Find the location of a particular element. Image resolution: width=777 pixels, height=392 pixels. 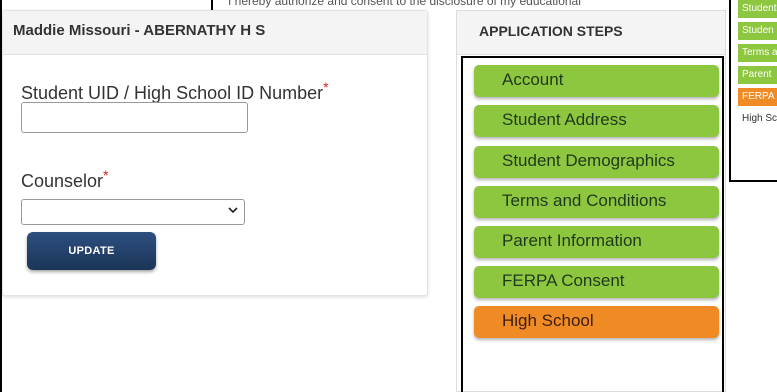

counselor-label: Counselor* is located at coordinates (65, 179).